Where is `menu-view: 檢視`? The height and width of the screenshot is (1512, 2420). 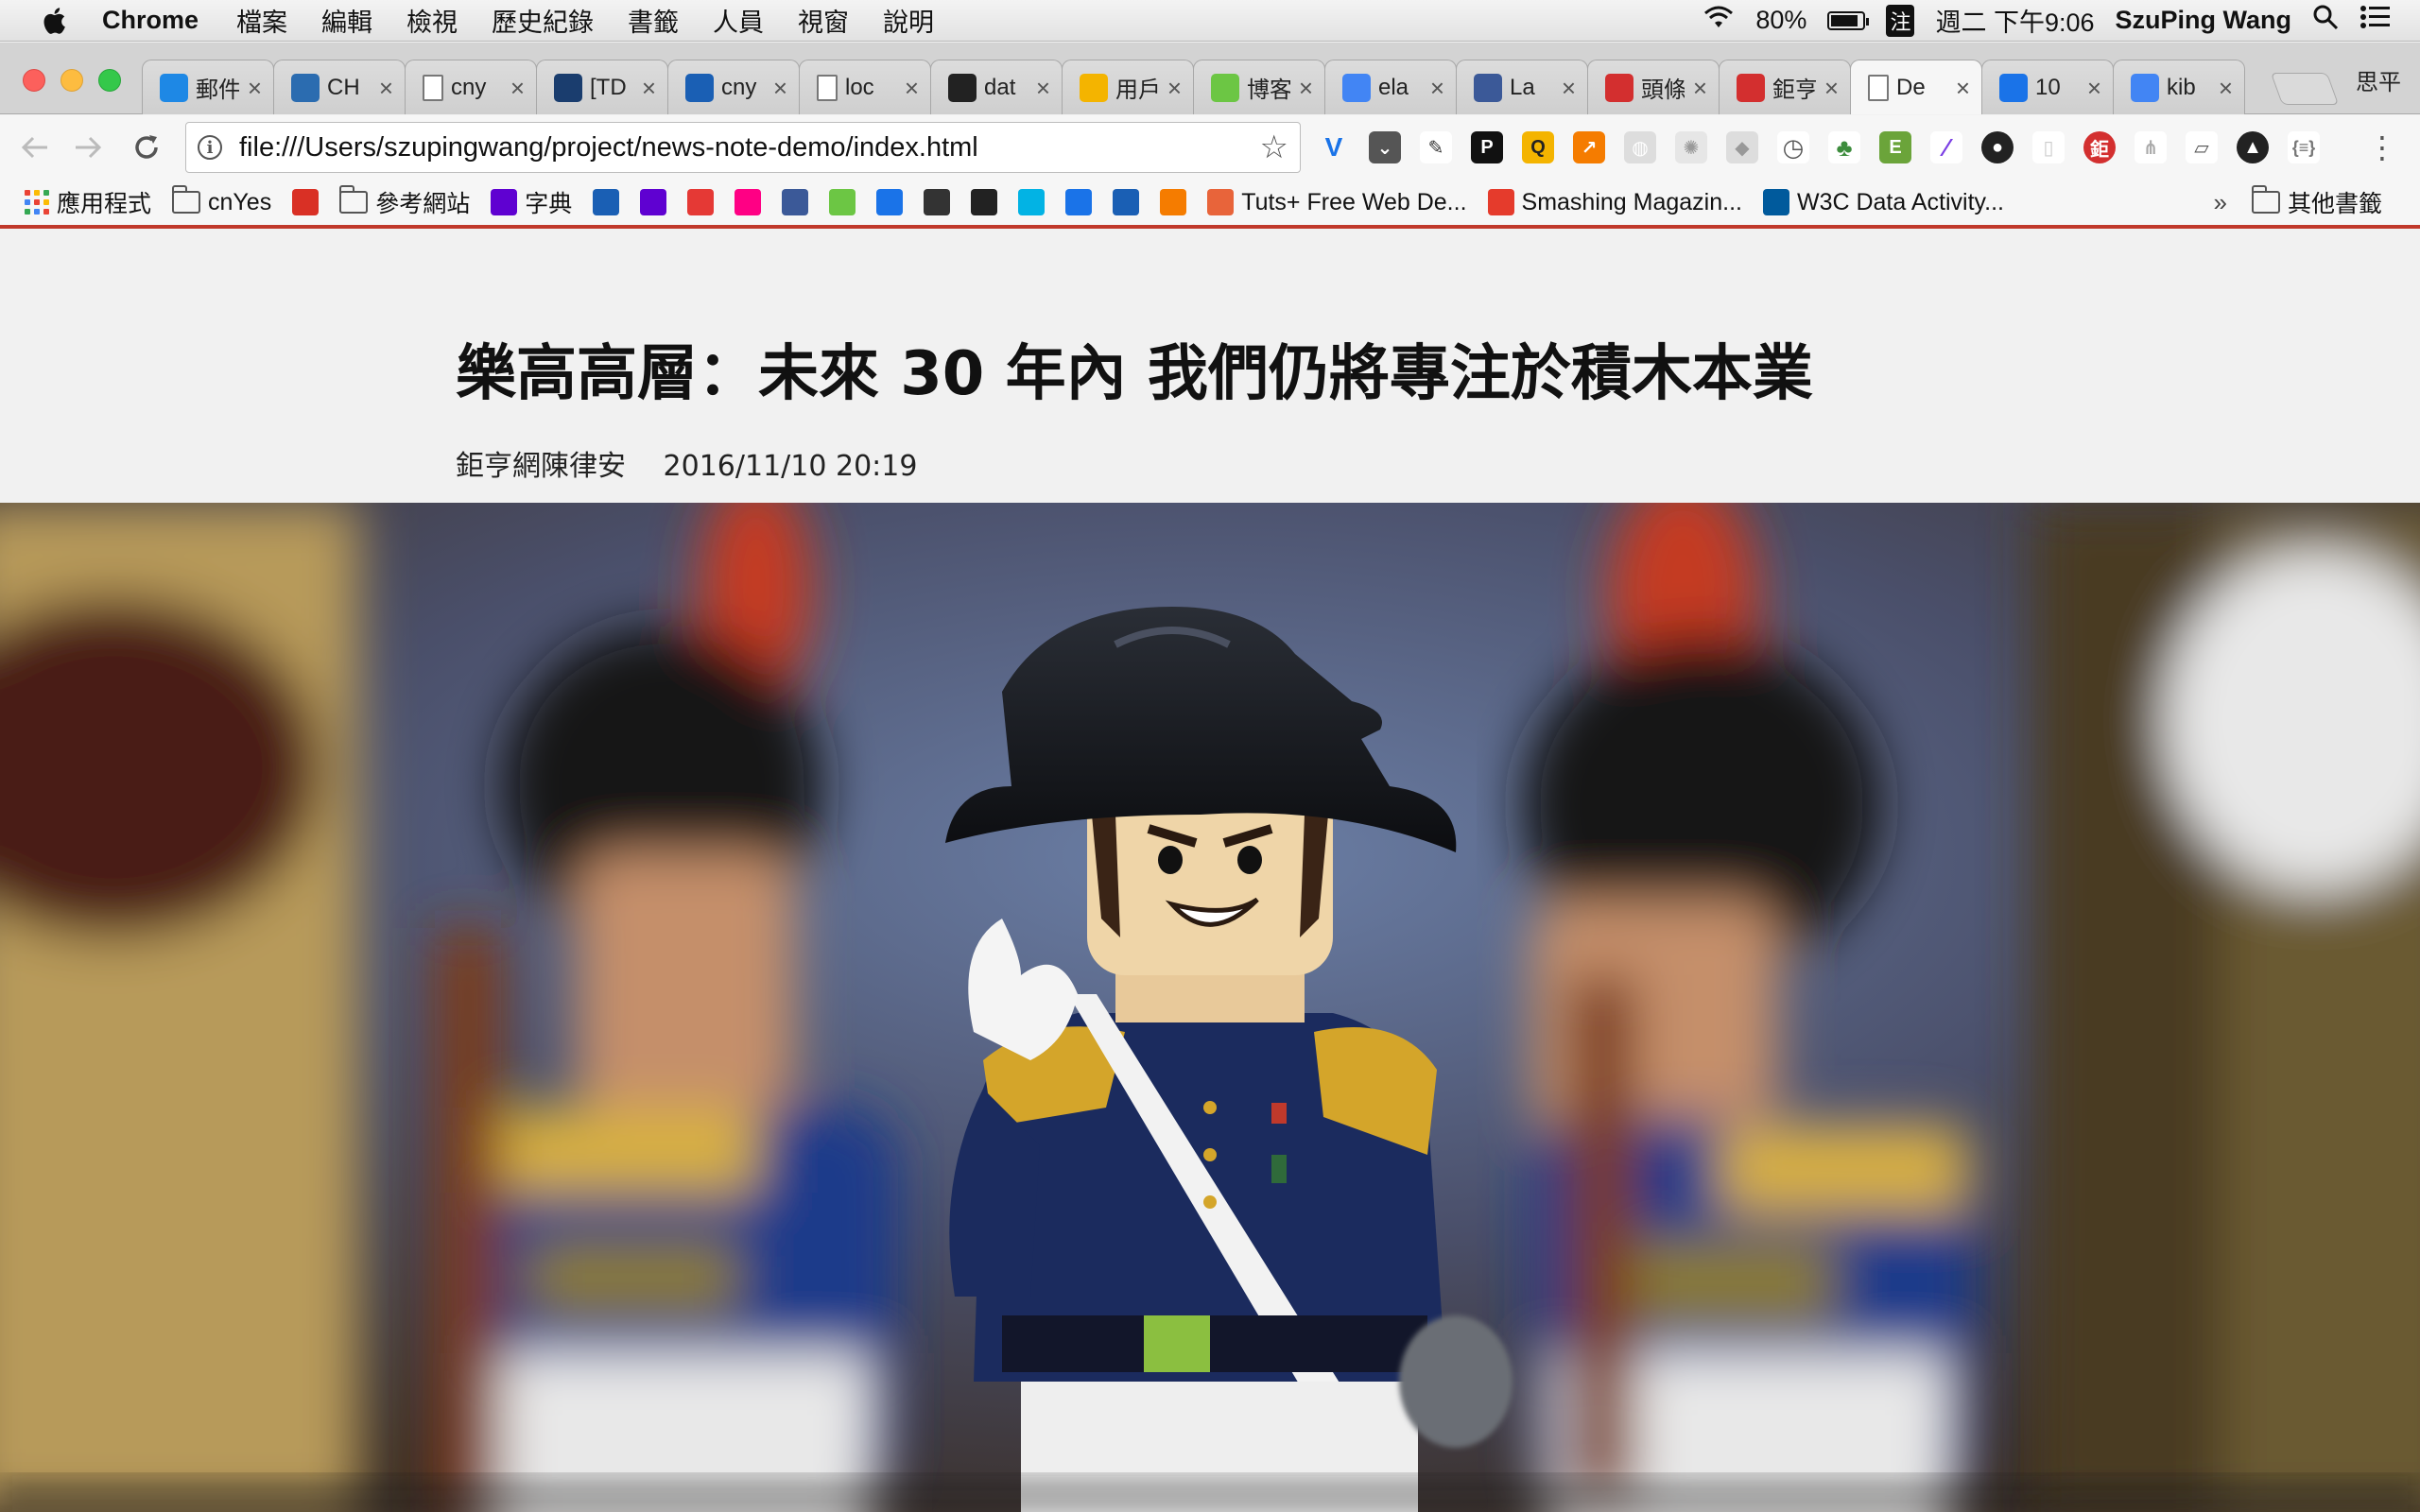
menu-view: 檢視 is located at coordinates (432, 20).